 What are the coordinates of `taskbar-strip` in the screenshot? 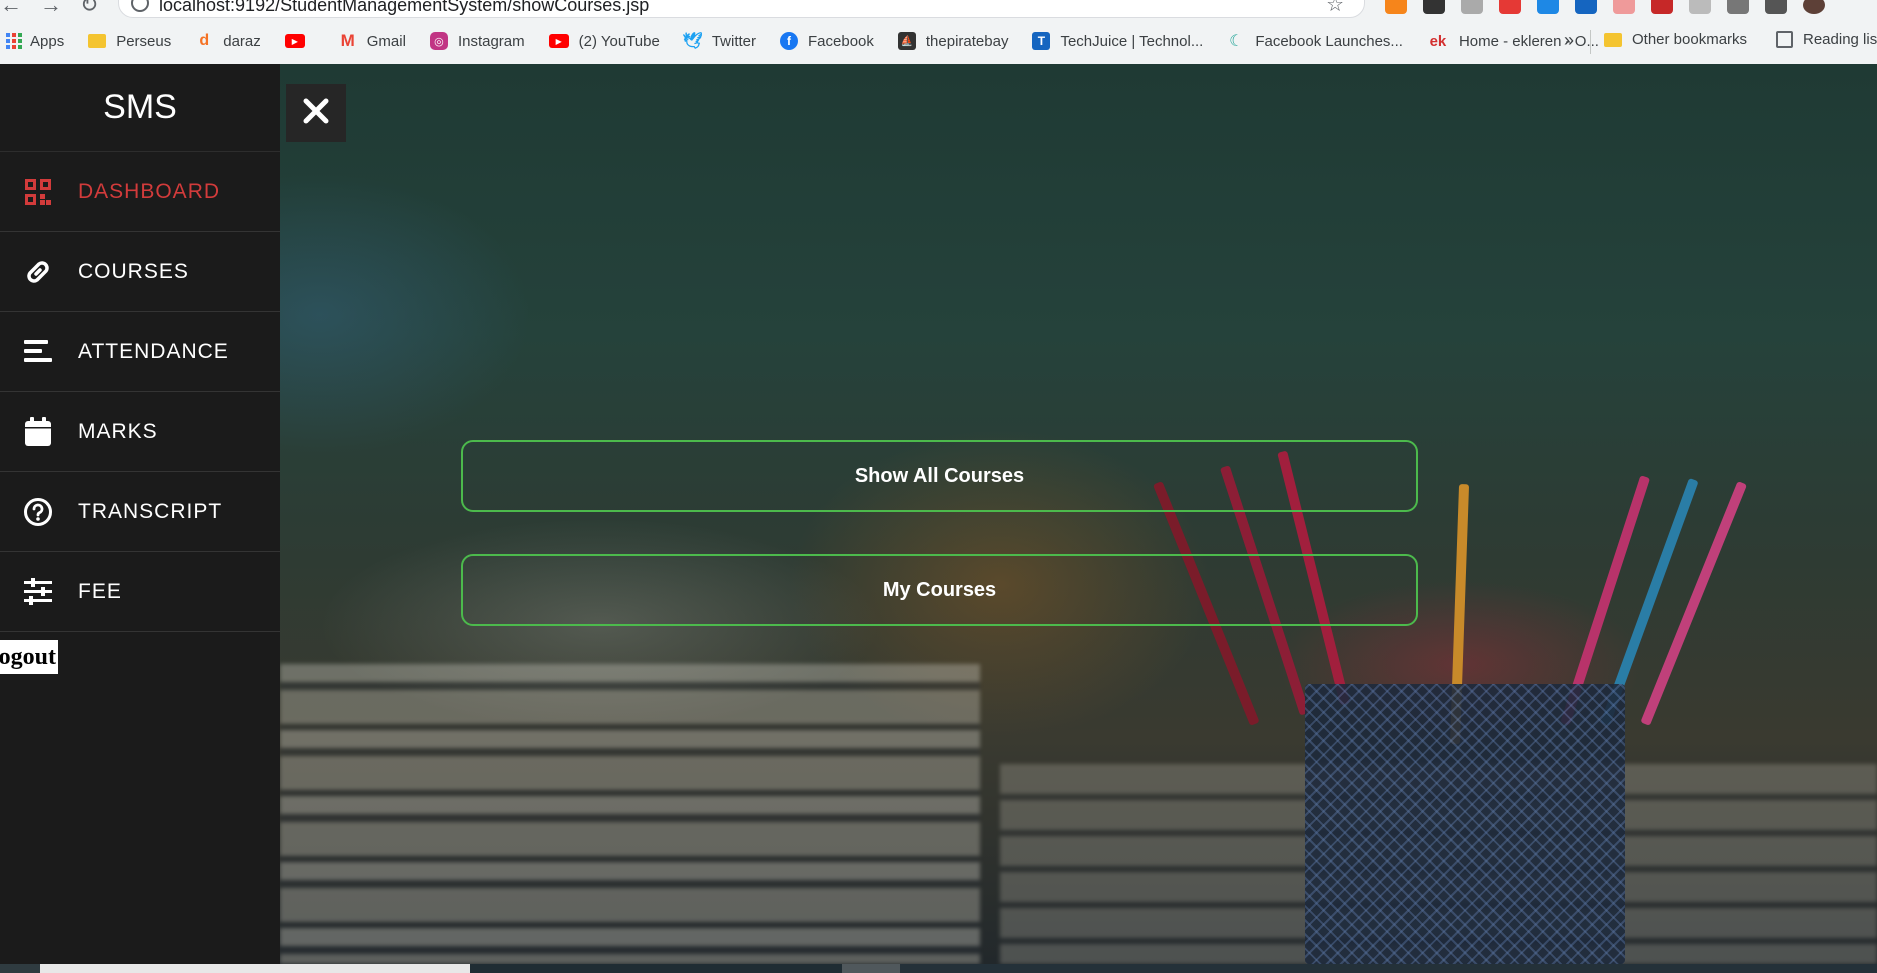 It's located at (938, 968).